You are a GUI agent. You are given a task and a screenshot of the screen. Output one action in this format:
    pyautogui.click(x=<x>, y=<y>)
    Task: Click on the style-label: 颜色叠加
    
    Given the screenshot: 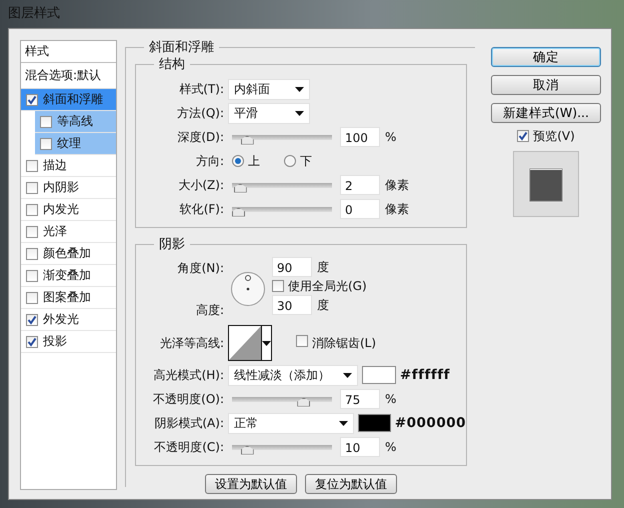 What is the action you would take?
    pyautogui.click(x=67, y=253)
    